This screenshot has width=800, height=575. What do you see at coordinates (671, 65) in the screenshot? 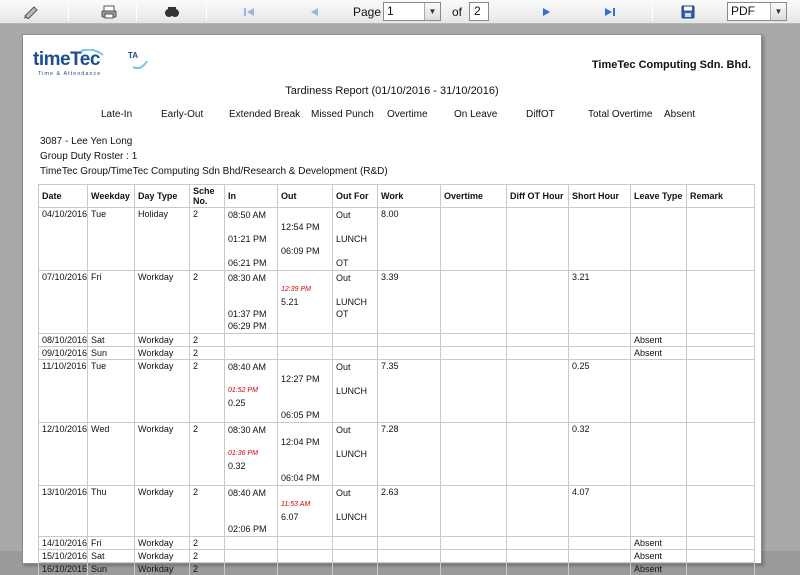
I see `company-name: TimeTec Computing Sdn. Bhd.` at bounding box center [671, 65].